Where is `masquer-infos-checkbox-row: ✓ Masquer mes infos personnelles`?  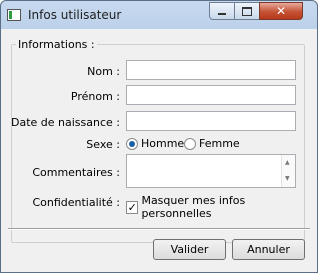
masquer-infos-checkbox-row: ✓ Masquer mes infos personnelles is located at coordinates (218, 207).